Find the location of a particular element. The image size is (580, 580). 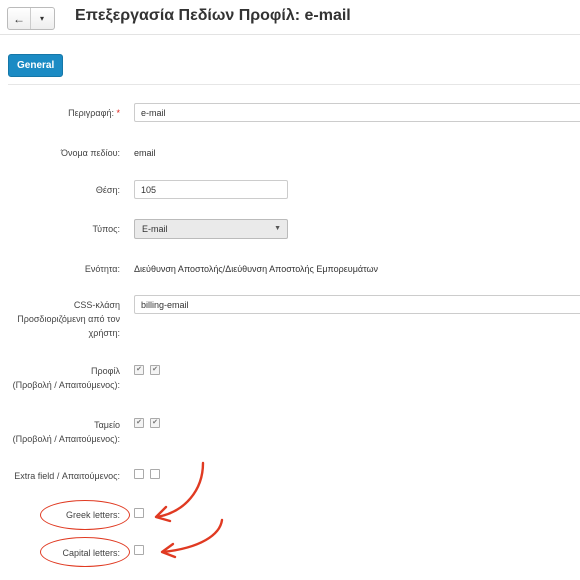

annotation-arrow is located at coordinates (192, 536).